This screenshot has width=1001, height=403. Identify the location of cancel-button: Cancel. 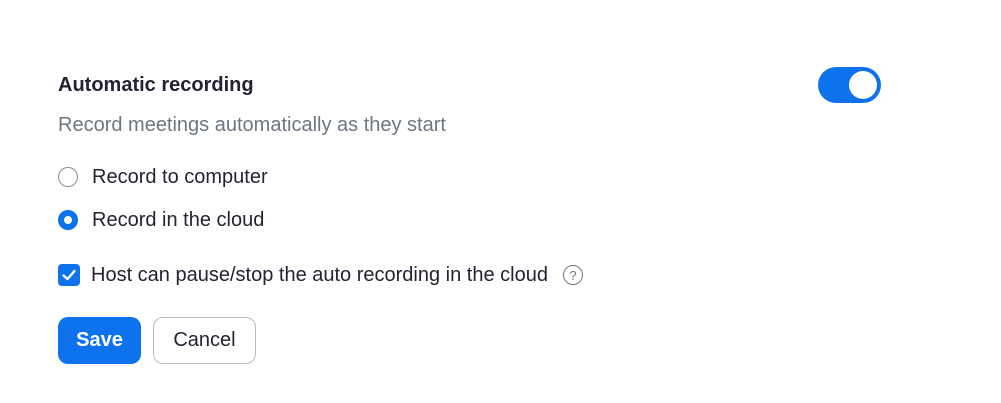
(204, 340).